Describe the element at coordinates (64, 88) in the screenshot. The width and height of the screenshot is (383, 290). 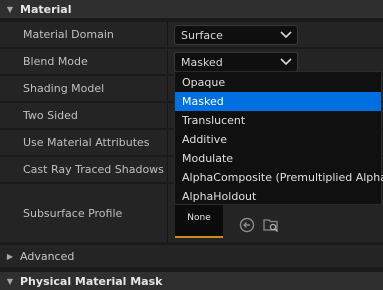
I see `shading-model-label: Shading Model` at that location.